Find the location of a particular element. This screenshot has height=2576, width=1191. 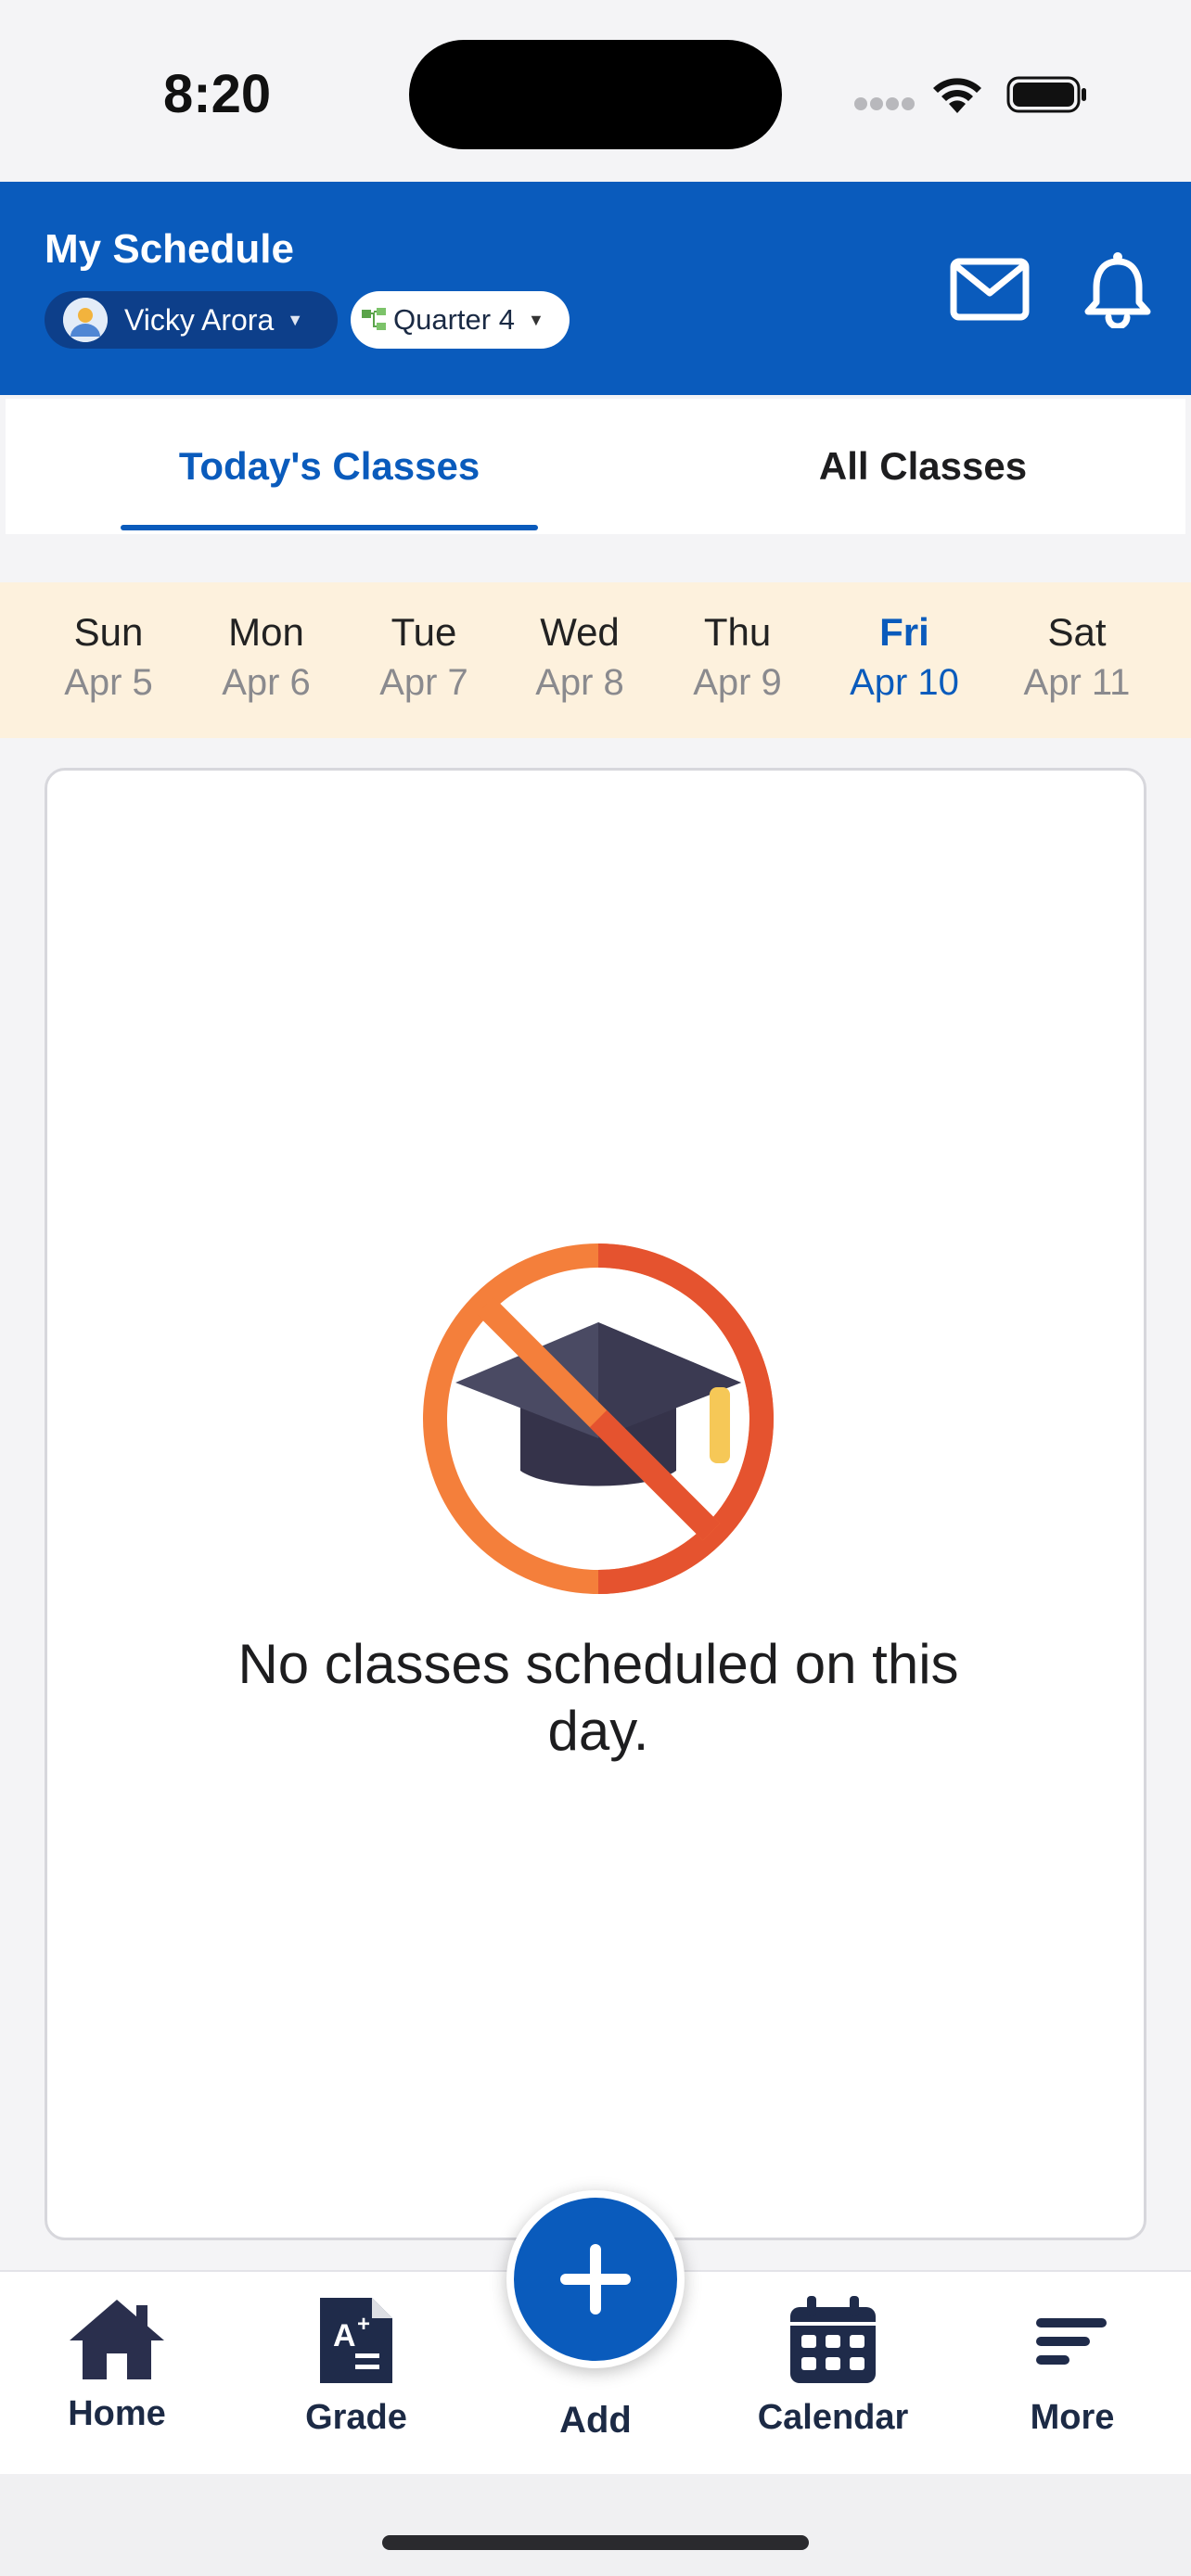

day-name: Tue is located at coordinates (424, 632).